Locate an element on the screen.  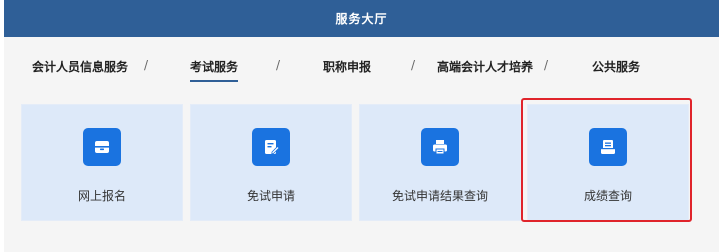
tab-accountant-info-service: 会计人员信息服务 is located at coordinates (80, 68).